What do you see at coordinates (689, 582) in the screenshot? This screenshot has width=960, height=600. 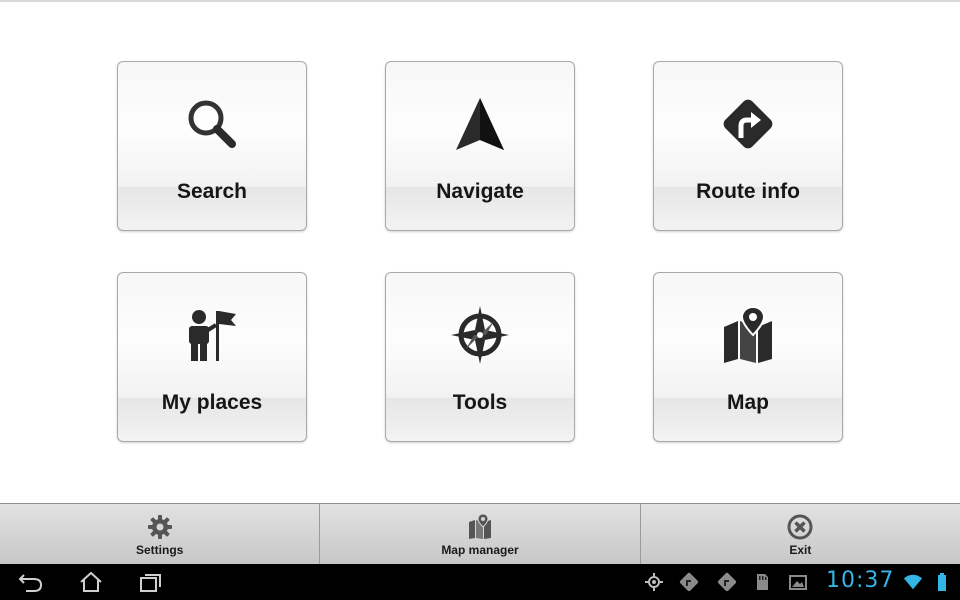 I see `app-notification-icon` at bounding box center [689, 582].